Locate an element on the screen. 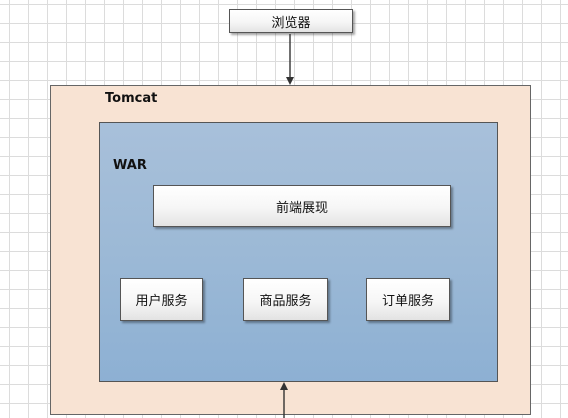  order-service-box: 订单服务 is located at coordinates (408, 299).